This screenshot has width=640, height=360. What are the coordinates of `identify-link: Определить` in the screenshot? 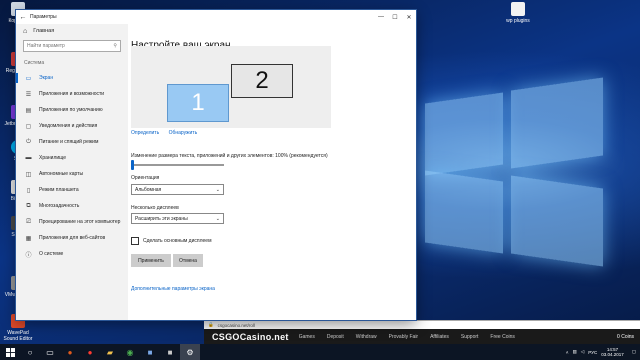 It's located at (145, 133).